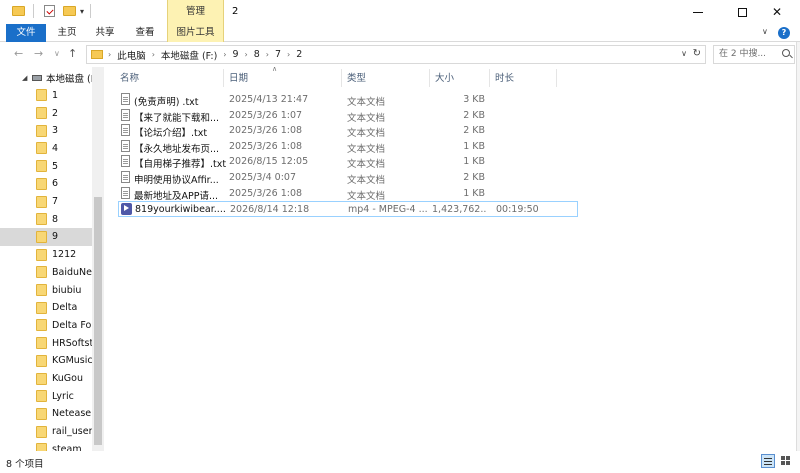 The image size is (800, 473). What do you see at coordinates (38, 53) in the screenshot?
I see `forward-arrow-icon: →` at bounding box center [38, 53].